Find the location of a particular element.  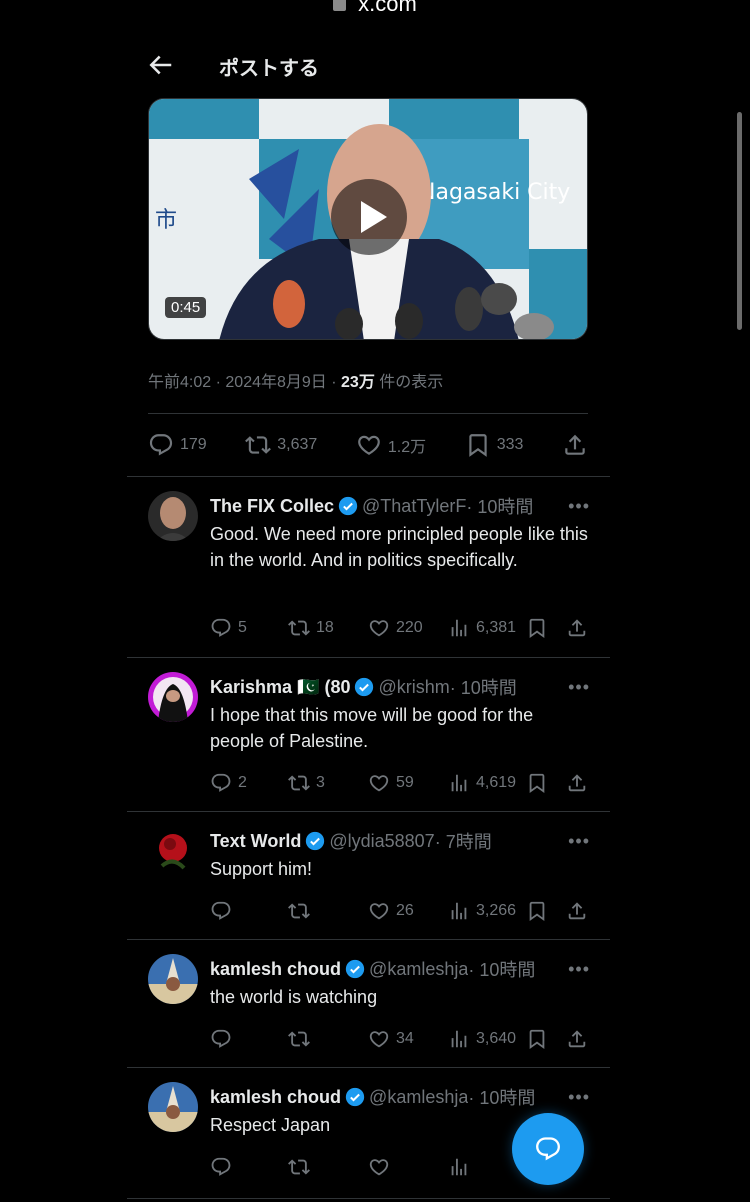

reply-count: 2 is located at coordinates (242, 782).